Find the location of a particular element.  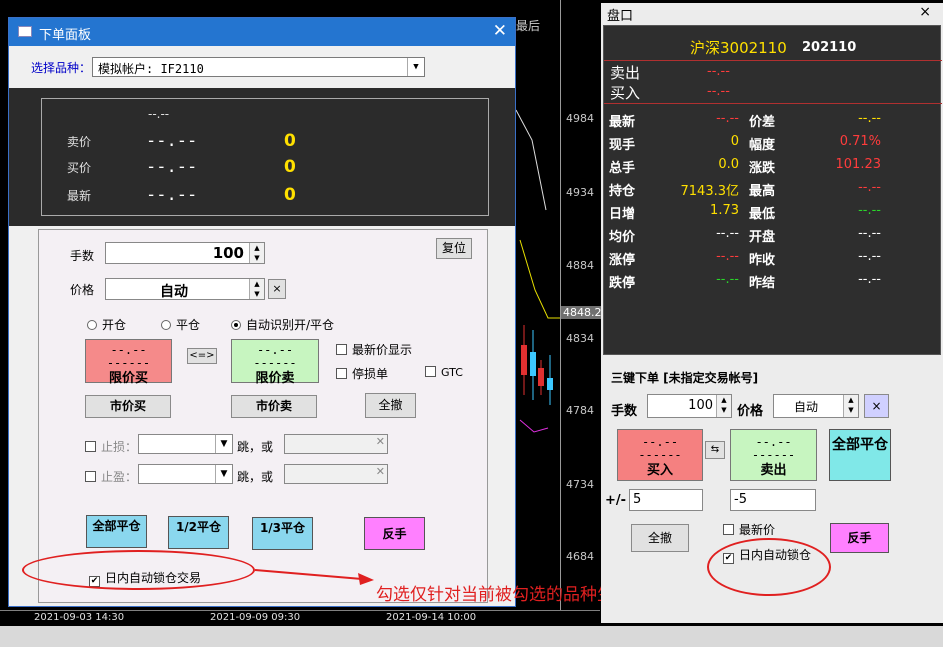

radio-open: 开仓 is located at coordinates (106, 324).